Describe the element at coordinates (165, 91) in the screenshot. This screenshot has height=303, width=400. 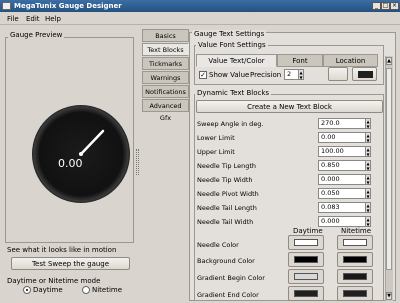
I see `tab-notifications: Notifications` at that location.